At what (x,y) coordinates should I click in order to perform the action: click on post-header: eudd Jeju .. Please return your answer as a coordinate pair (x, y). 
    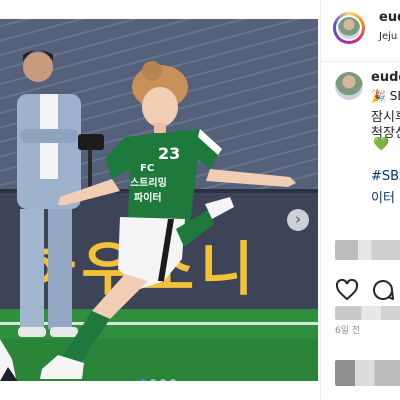
    Looking at the image, I should click on (360, 31).